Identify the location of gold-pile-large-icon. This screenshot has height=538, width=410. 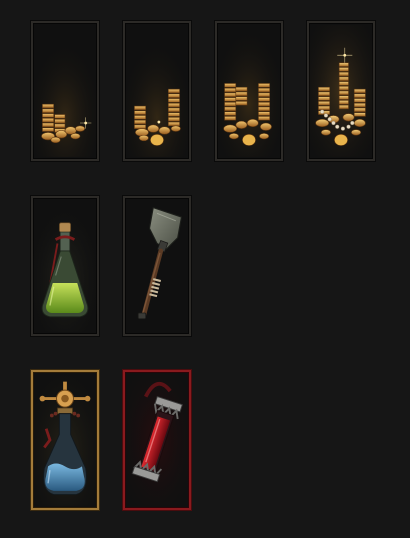
(249, 91).